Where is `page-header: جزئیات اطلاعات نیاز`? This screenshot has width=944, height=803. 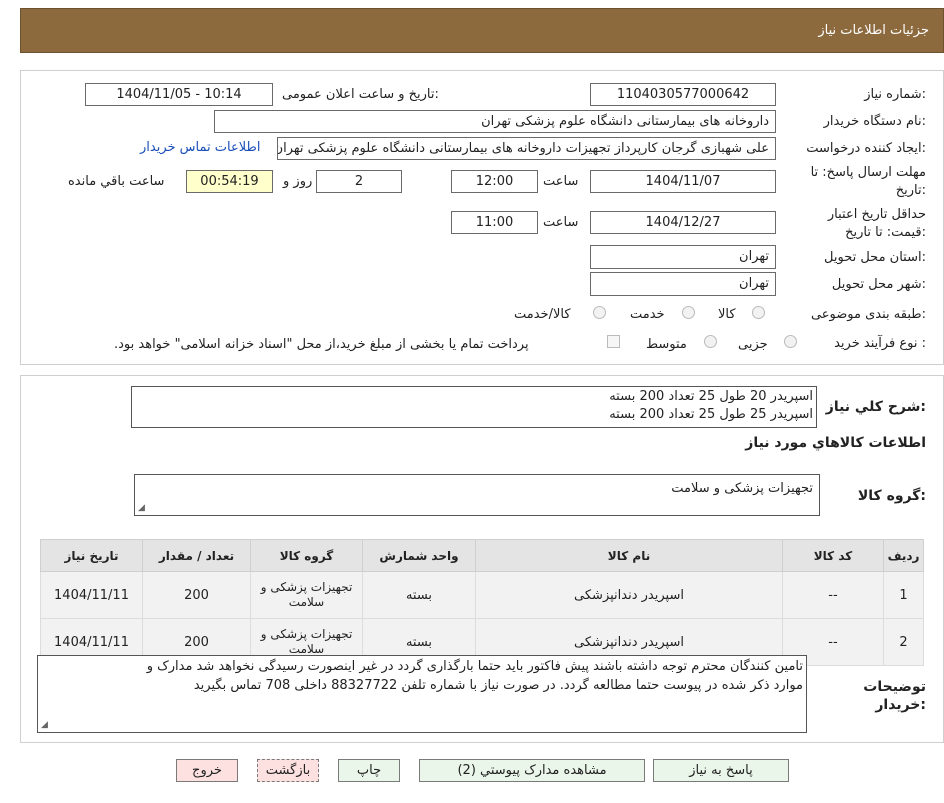 page-header: جزئیات اطلاعات نیاز is located at coordinates (482, 30).